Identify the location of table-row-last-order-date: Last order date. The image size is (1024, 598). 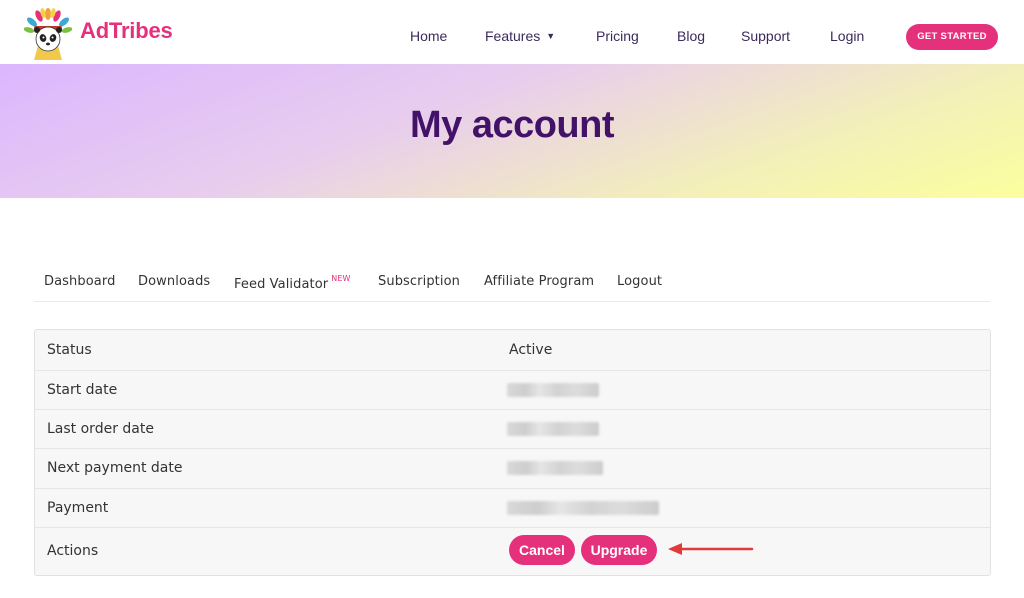
(512, 429).